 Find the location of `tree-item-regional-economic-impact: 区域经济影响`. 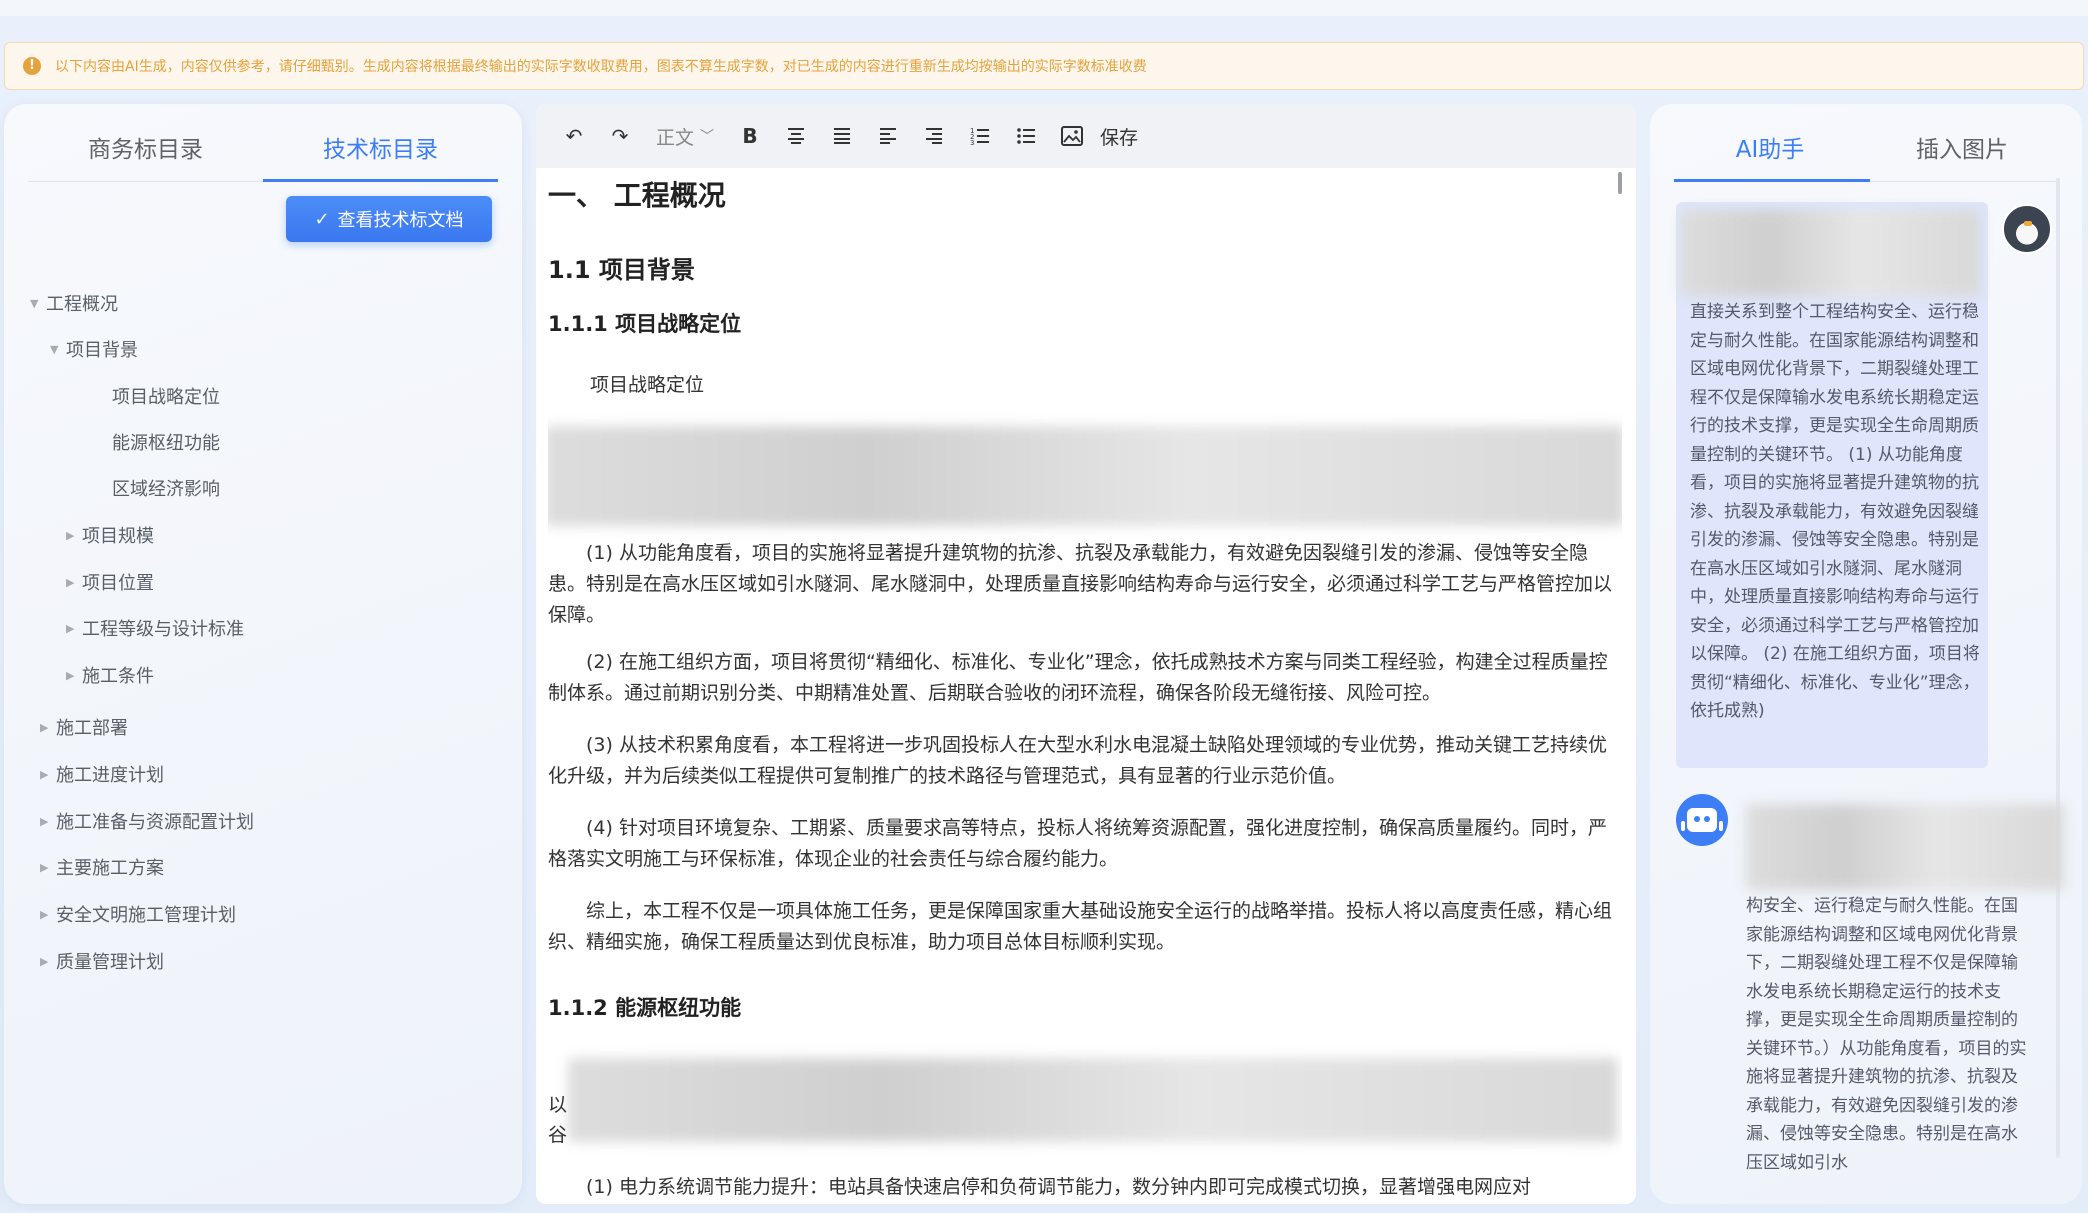

tree-item-regional-economic-impact: 区域经济影响 is located at coordinates (166, 488).